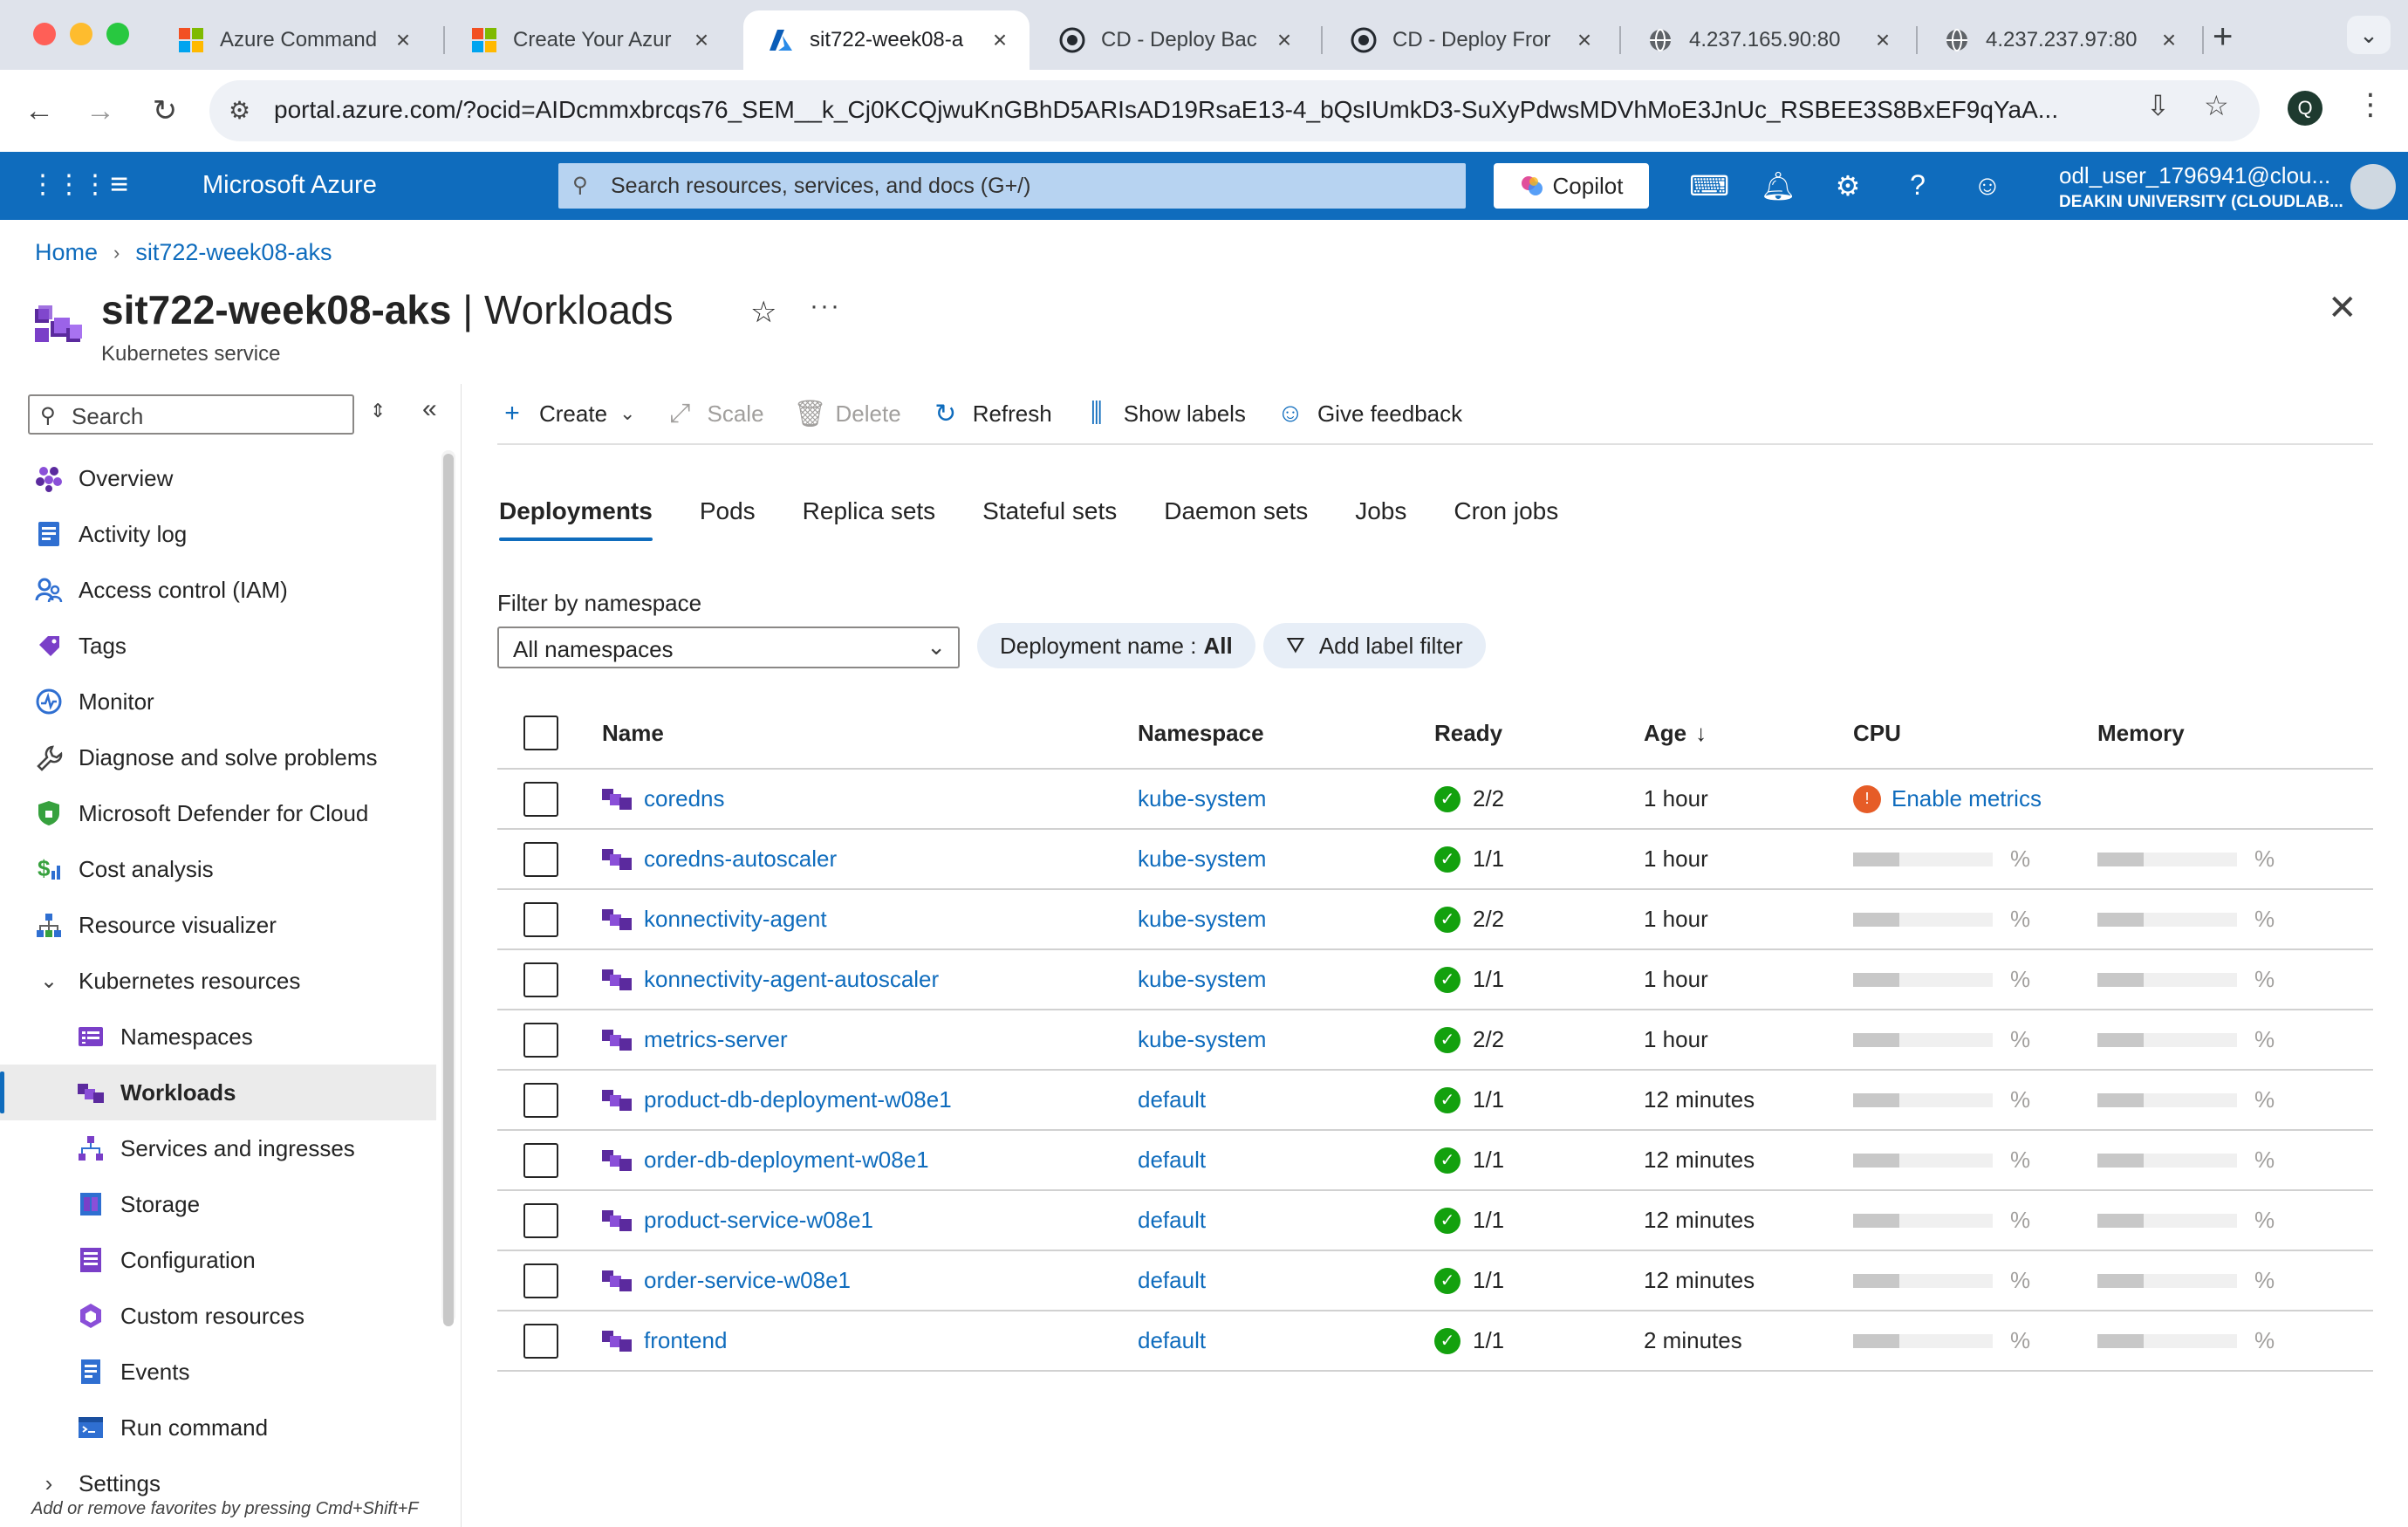  Describe the element at coordinates (826, 306) in the screenshot. I see `more-options-icon: ···` at that location.